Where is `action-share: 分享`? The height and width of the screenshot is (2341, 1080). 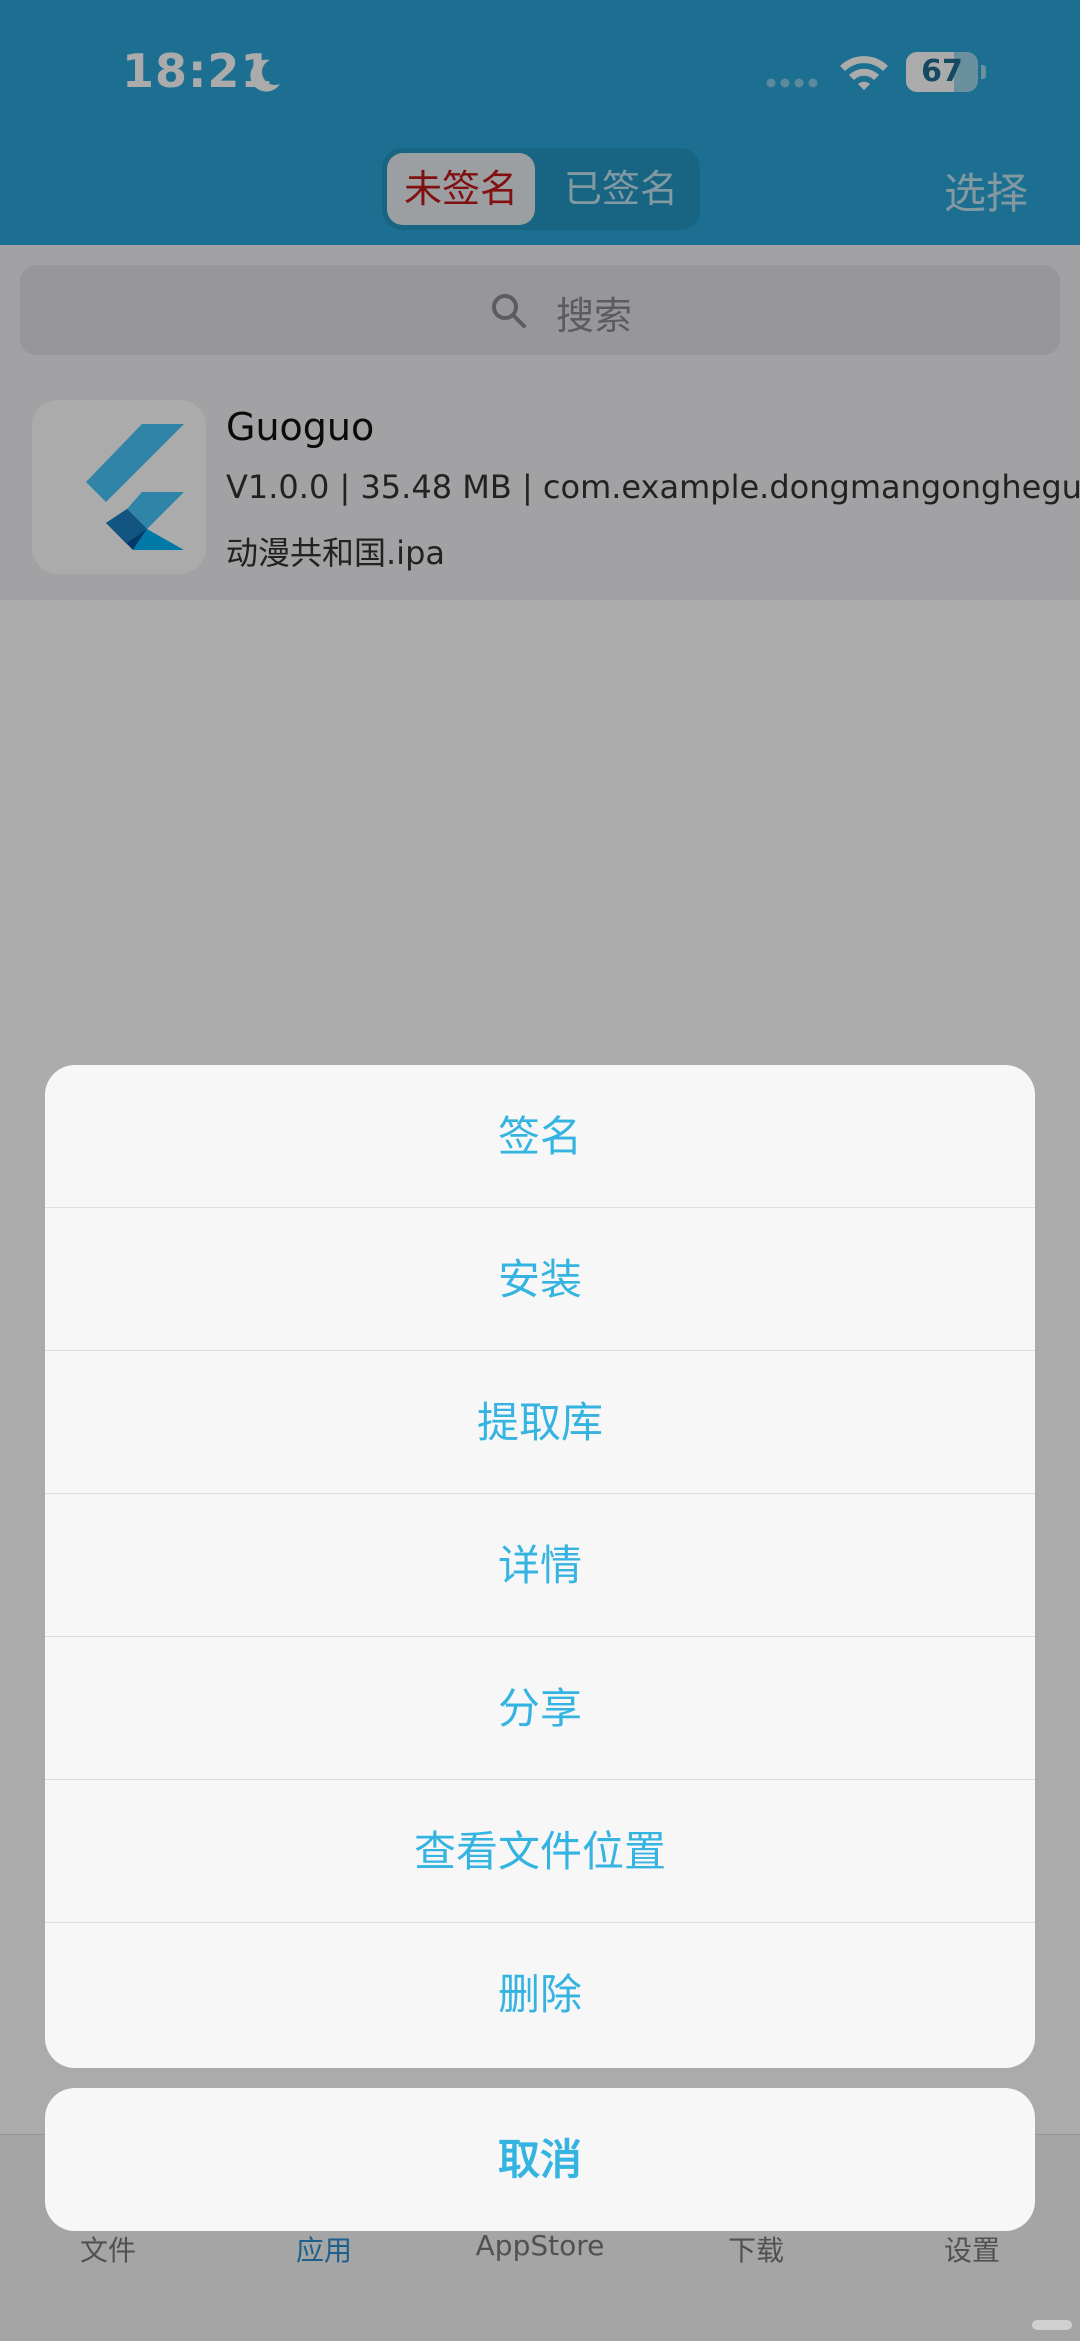
action-share: 分享 is located at coordinates (540, 1708).